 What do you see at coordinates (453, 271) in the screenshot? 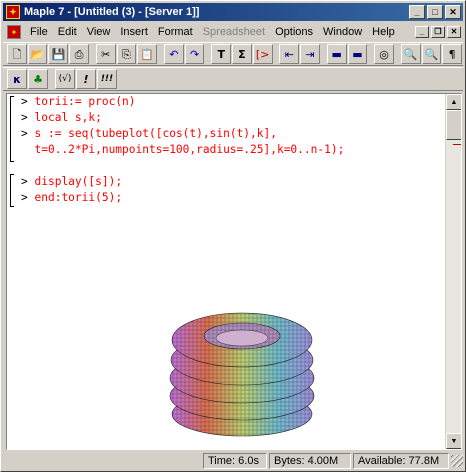
I see `vertical-scrollbar: ▲ ▼` at bounding box center [453, 271].